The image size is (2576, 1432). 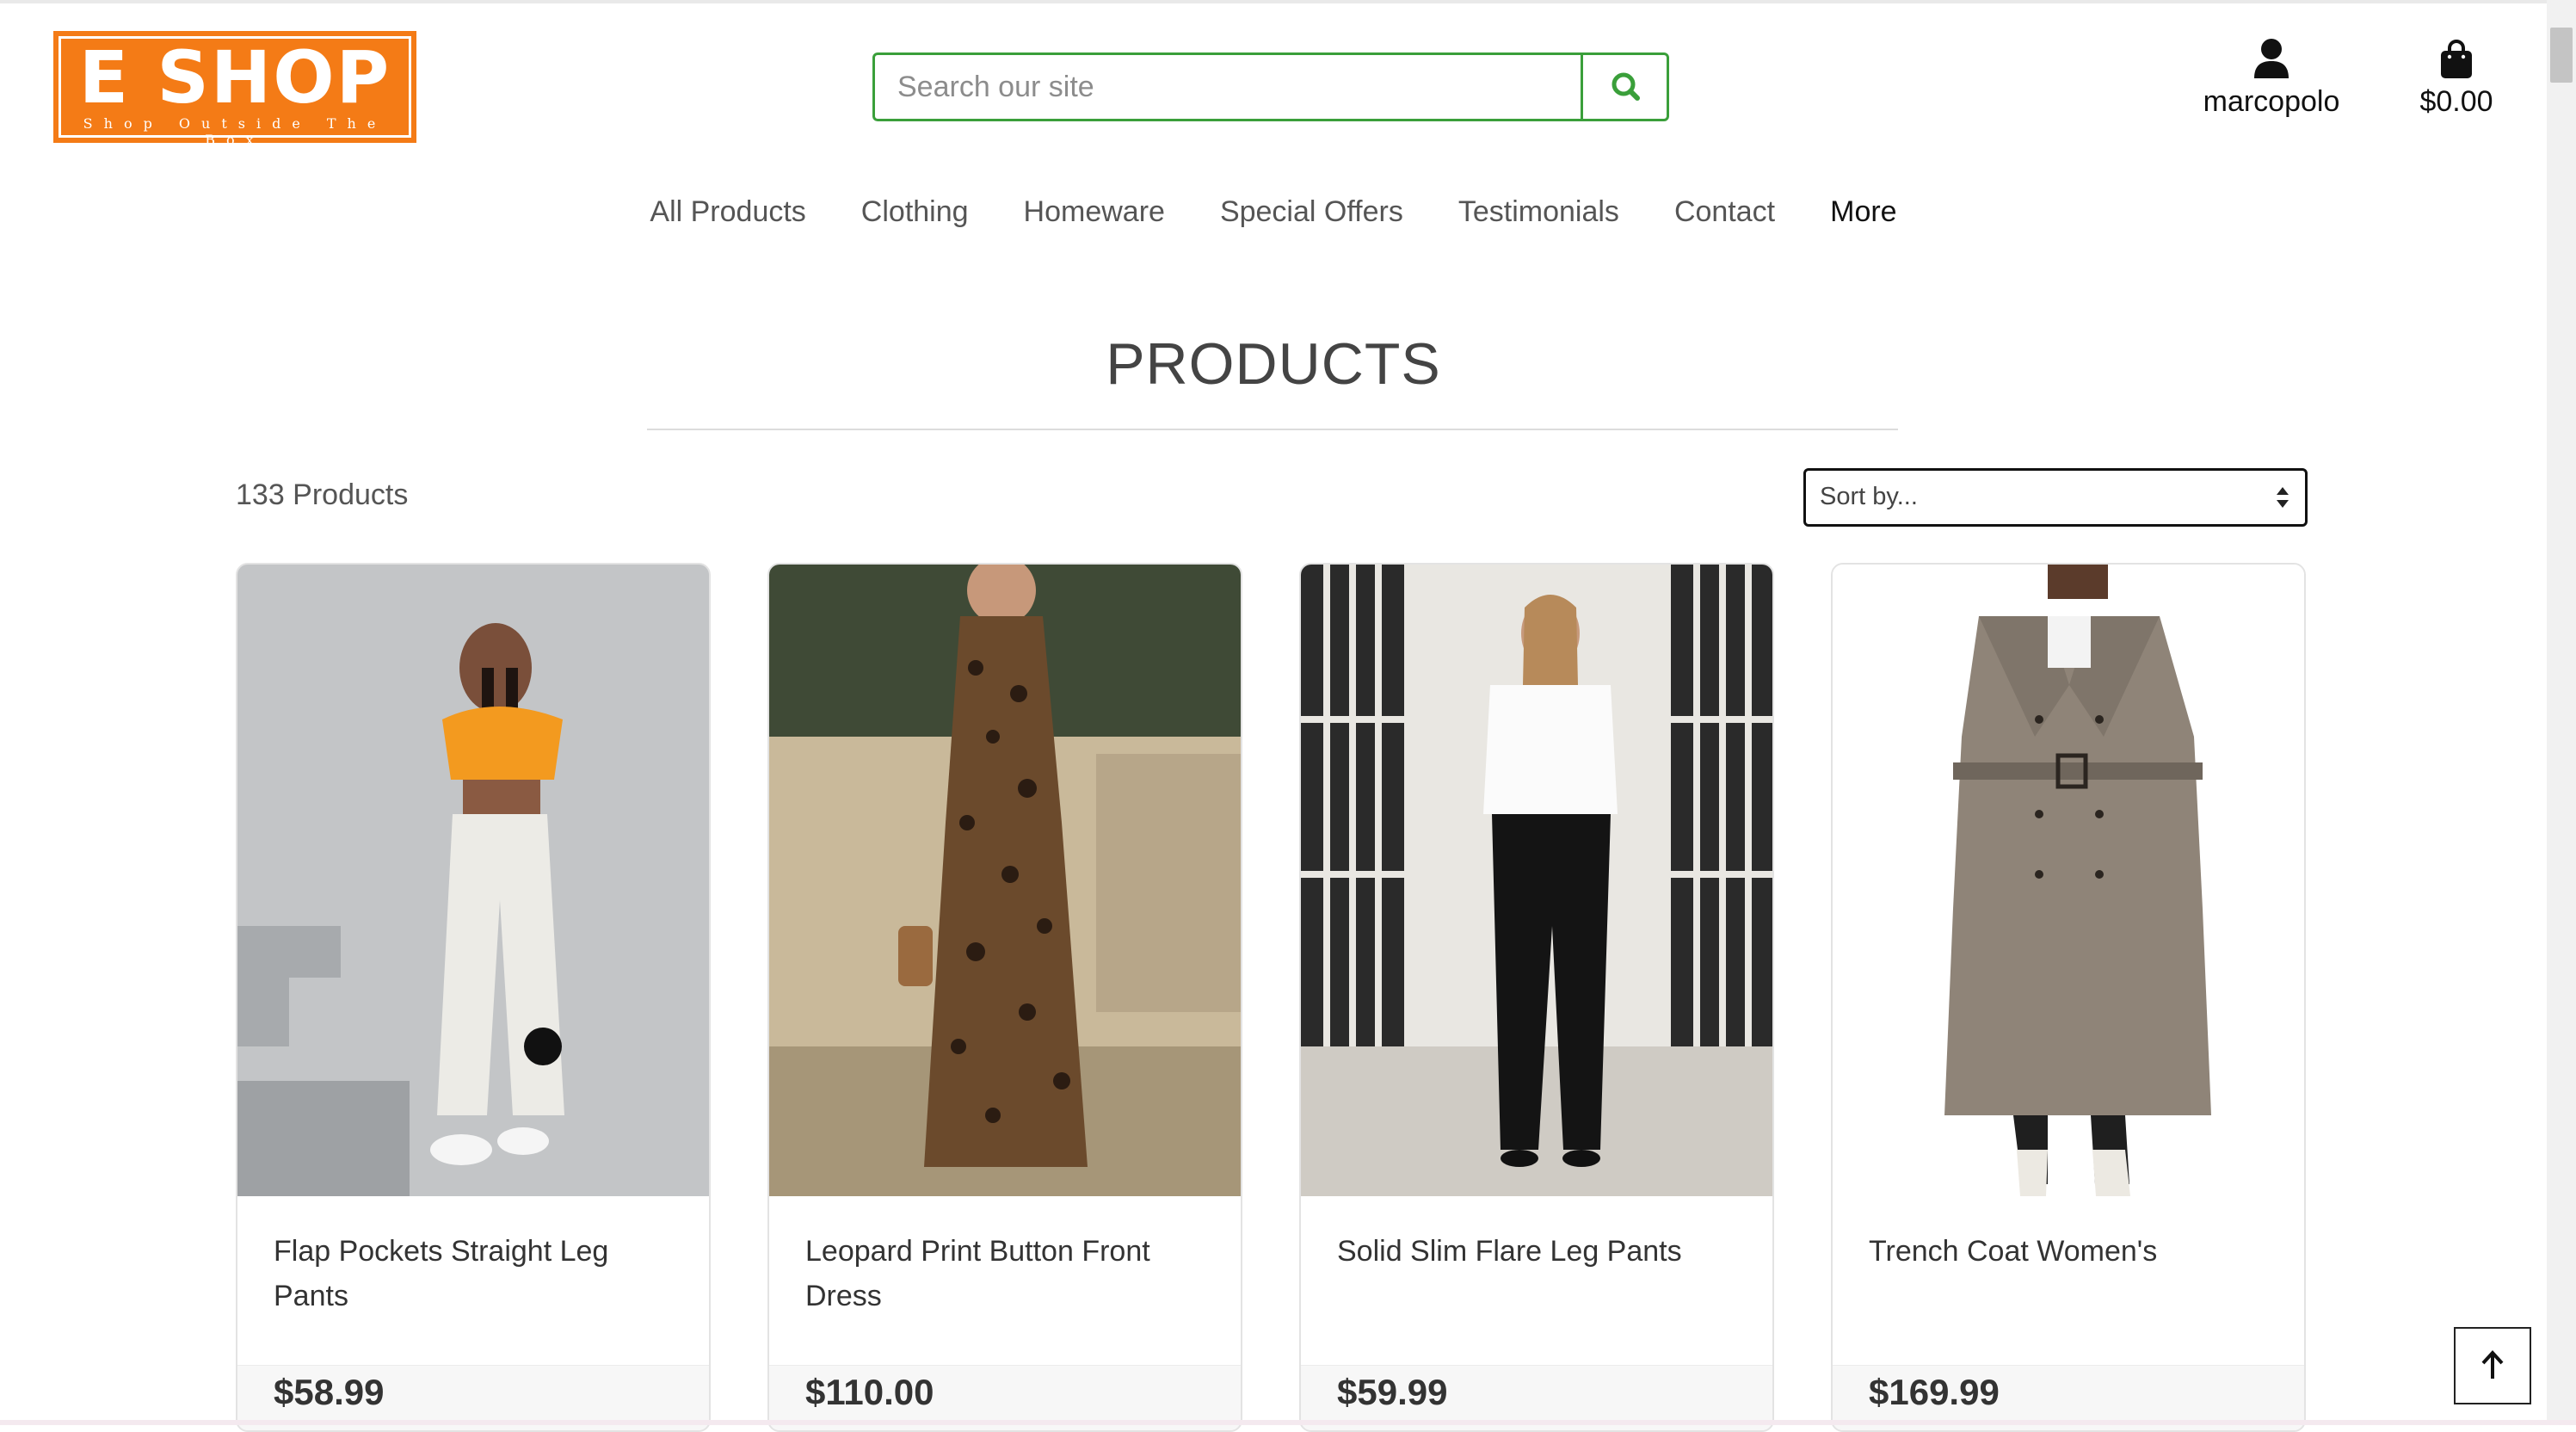 I want to click on bottom-border, so click(x=1288, y=1423).